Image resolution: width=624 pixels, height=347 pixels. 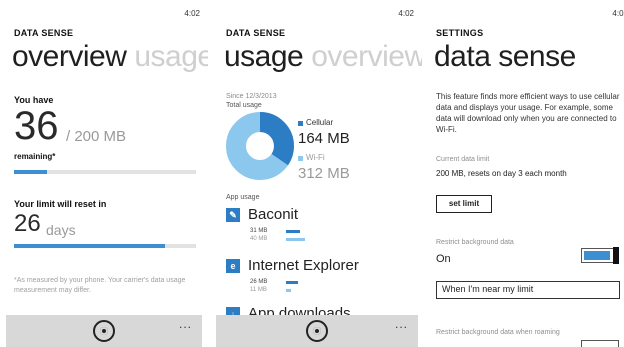 What do you see at coordinates (505, 56) in the screenshot?
I see `page-title: data sense` at bounding box center [505, 56].